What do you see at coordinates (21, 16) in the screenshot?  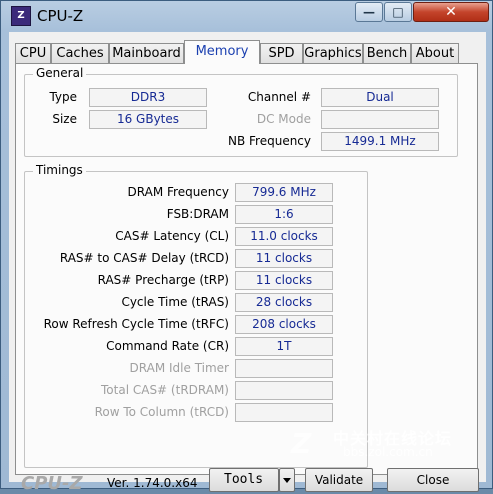 I see `cpu-z-app-icon: Z` at bounding box center [21, 16].